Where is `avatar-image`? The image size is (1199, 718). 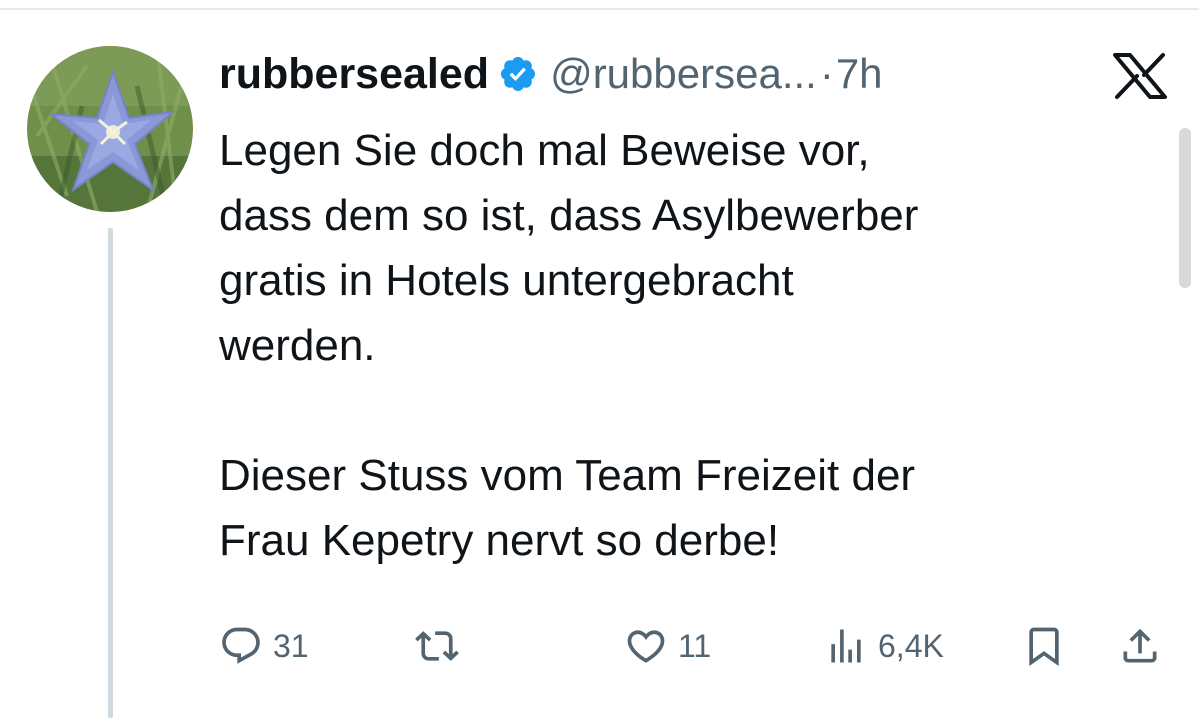
avatar-image is located at coordinates (110, 129).